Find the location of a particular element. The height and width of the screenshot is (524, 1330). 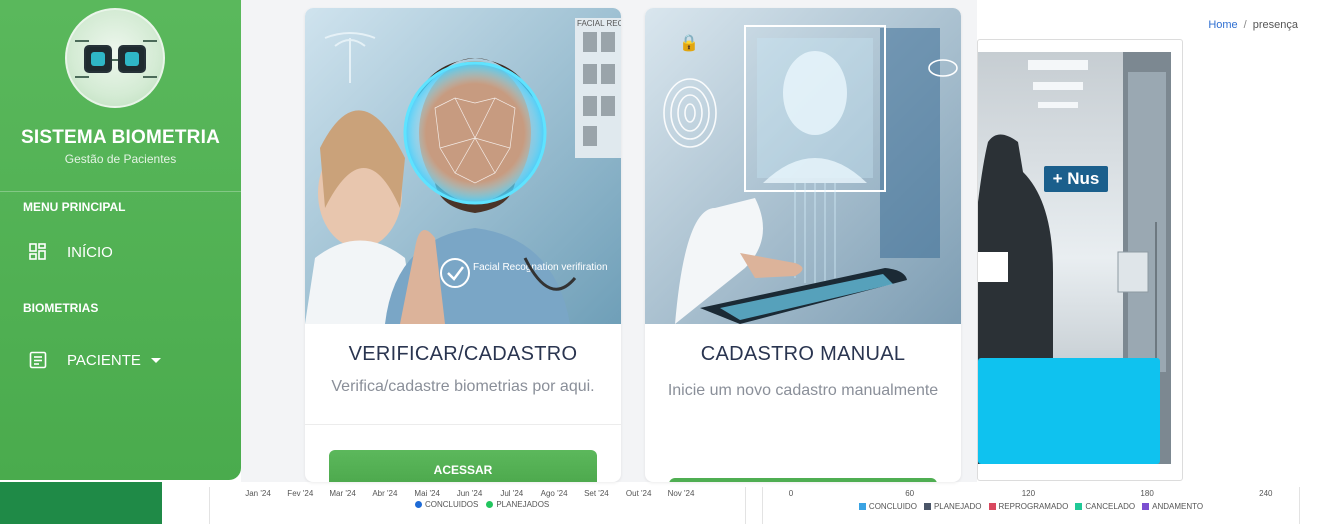

brand-subtitle: Gestão de Pacientes is located at coordinates (120, 159).